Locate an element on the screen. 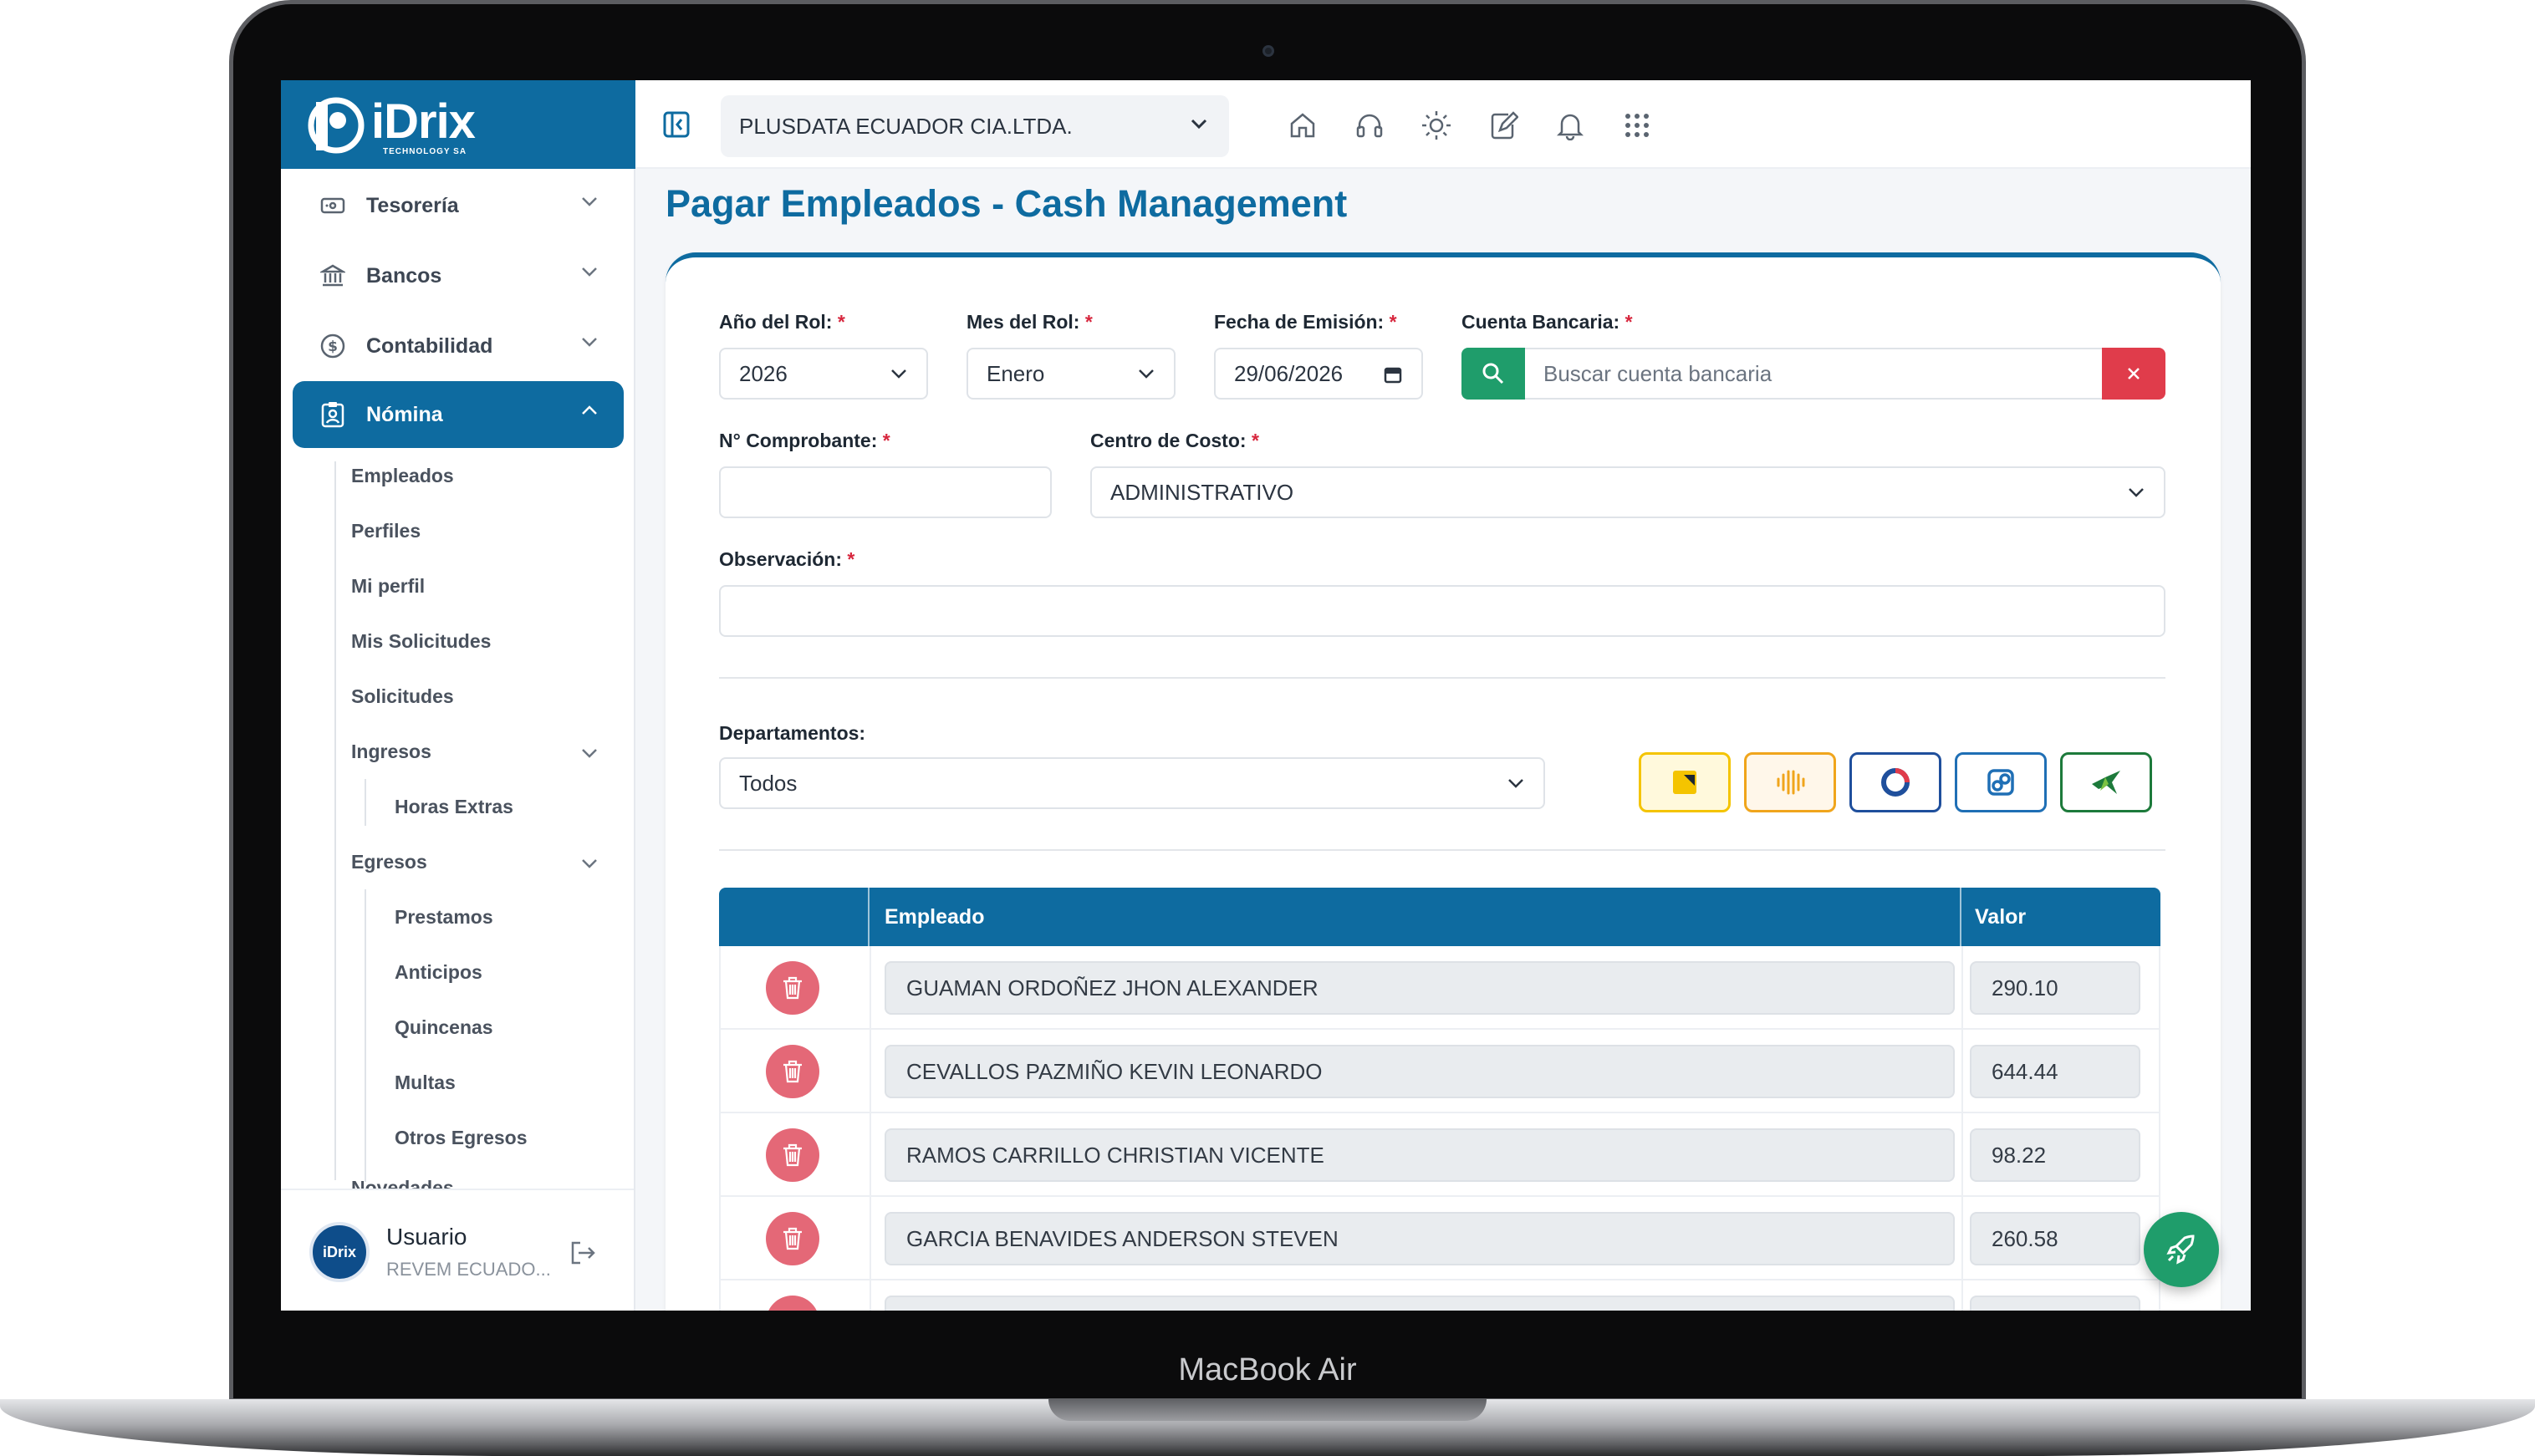  home-icon is located at coordinates (1302, 125).